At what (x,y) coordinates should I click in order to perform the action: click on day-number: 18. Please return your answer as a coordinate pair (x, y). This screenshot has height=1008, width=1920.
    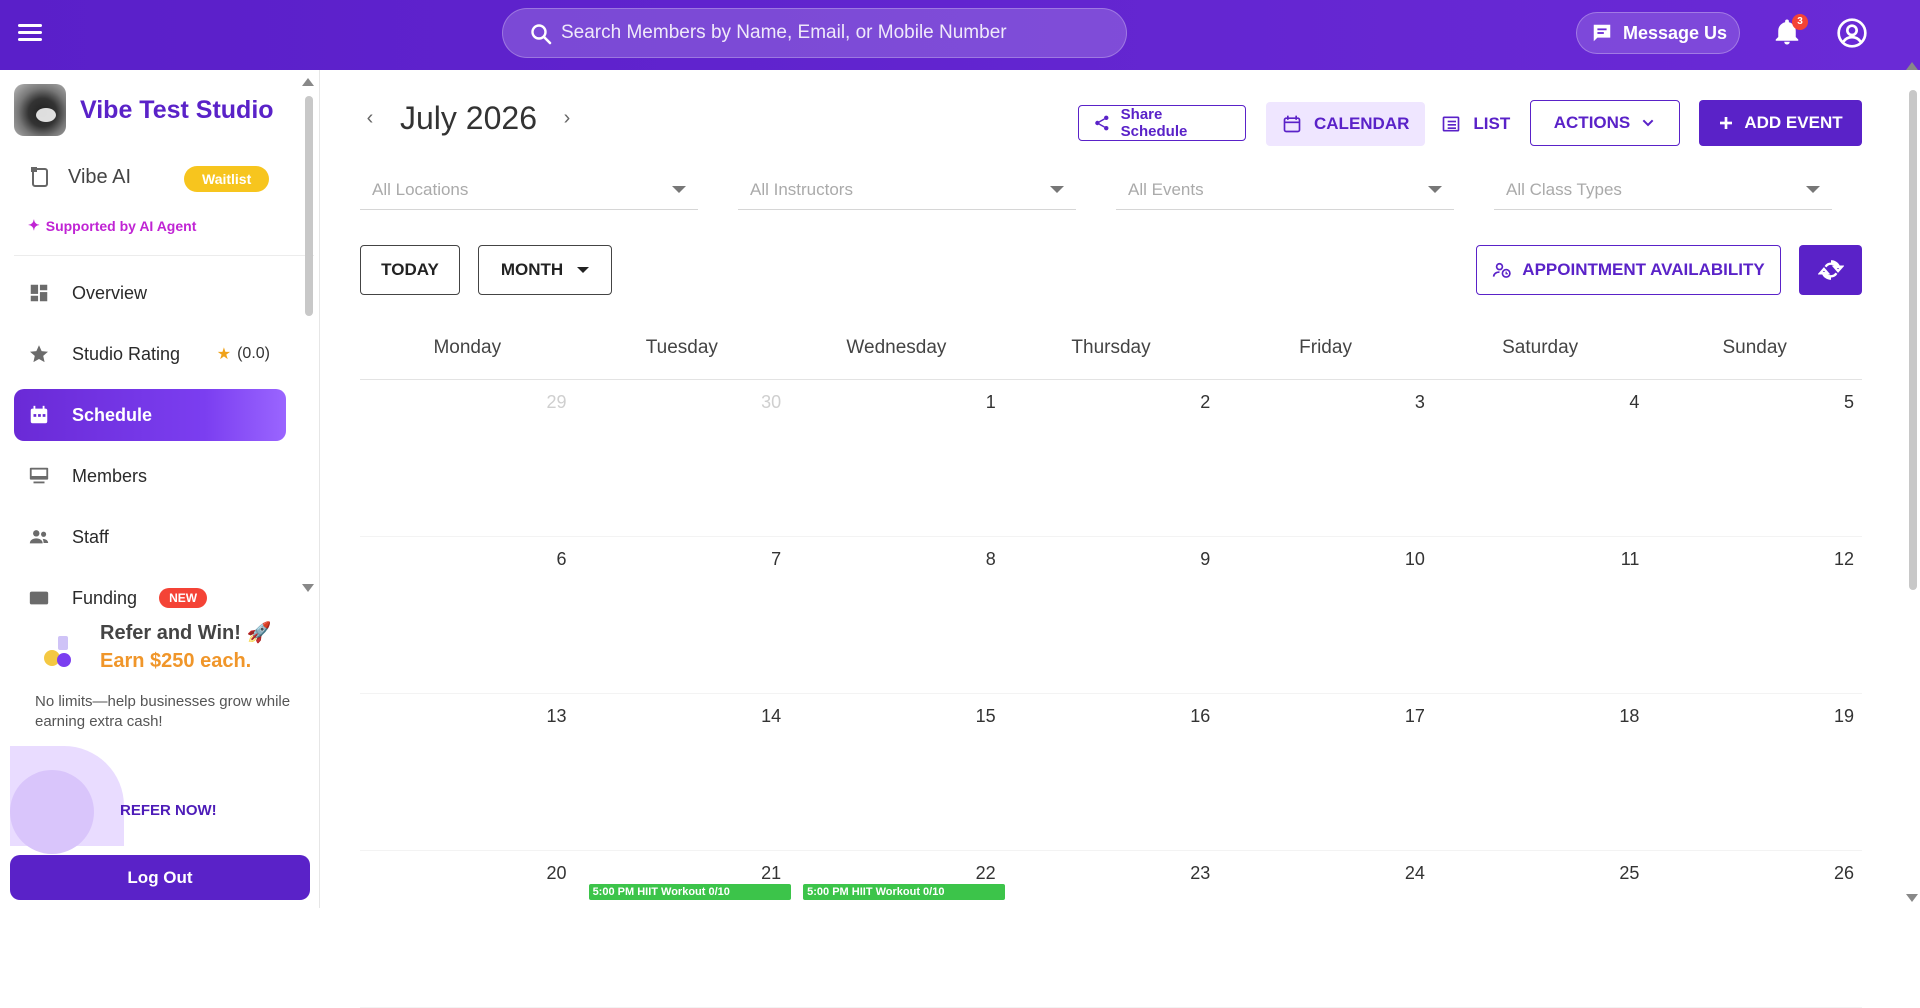
    Looking at the image, I should click on (1629, 716).